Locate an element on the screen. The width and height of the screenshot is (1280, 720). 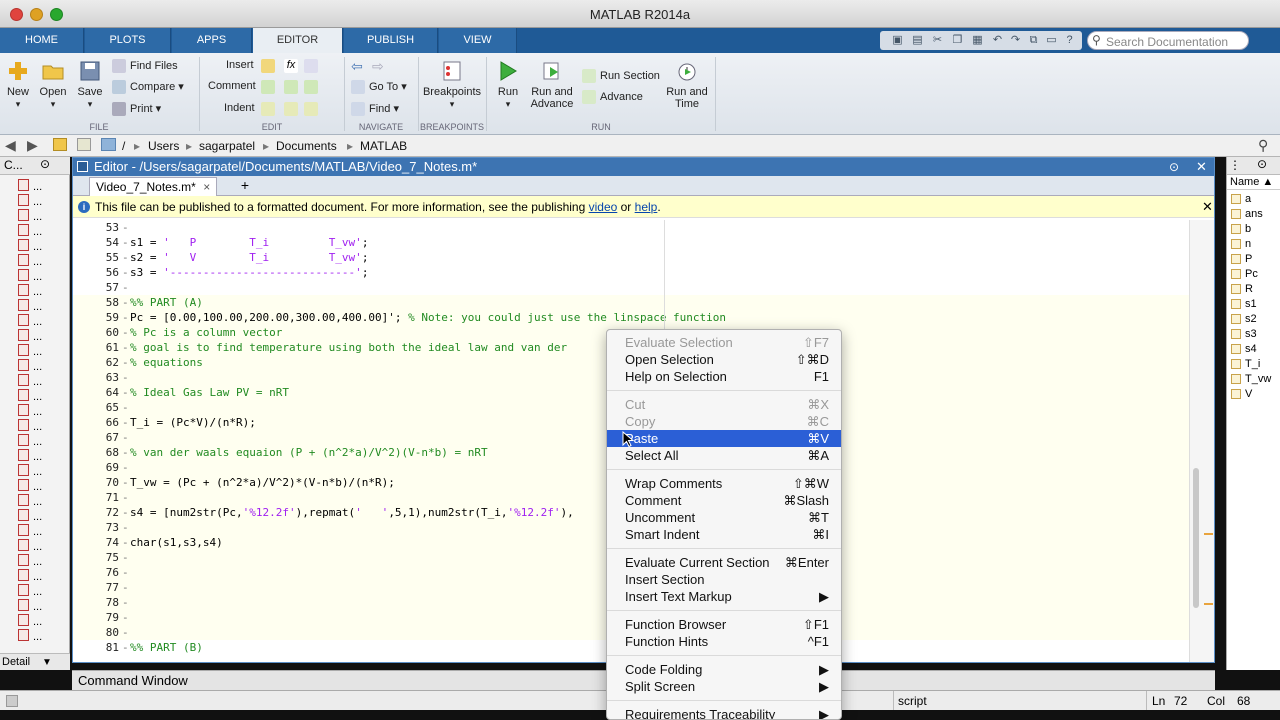
workspace-variable: s1 is located at coordinates (1244, 304).